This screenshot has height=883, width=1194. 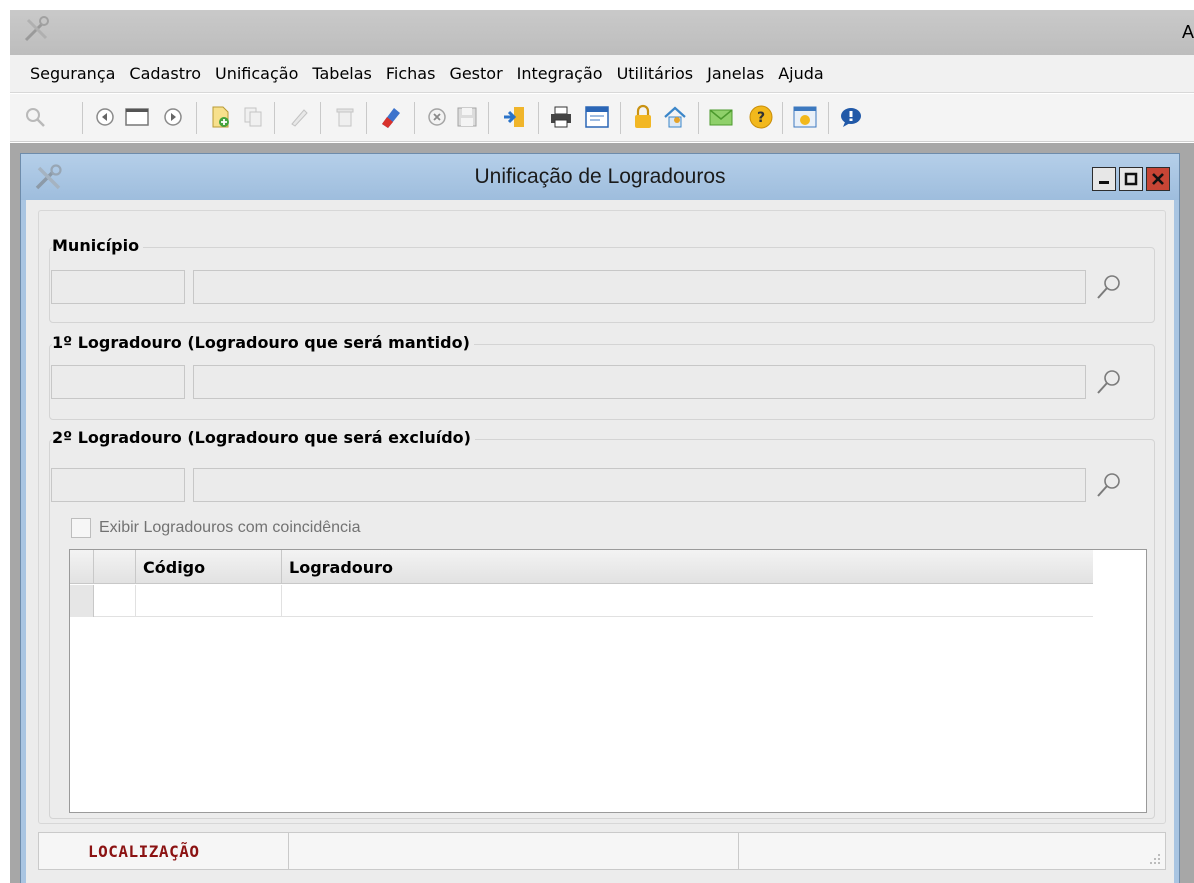 What do you see at coordinates (35, 117) in the screenshot?
I see `search-icon` at bounding box center [35, 117].